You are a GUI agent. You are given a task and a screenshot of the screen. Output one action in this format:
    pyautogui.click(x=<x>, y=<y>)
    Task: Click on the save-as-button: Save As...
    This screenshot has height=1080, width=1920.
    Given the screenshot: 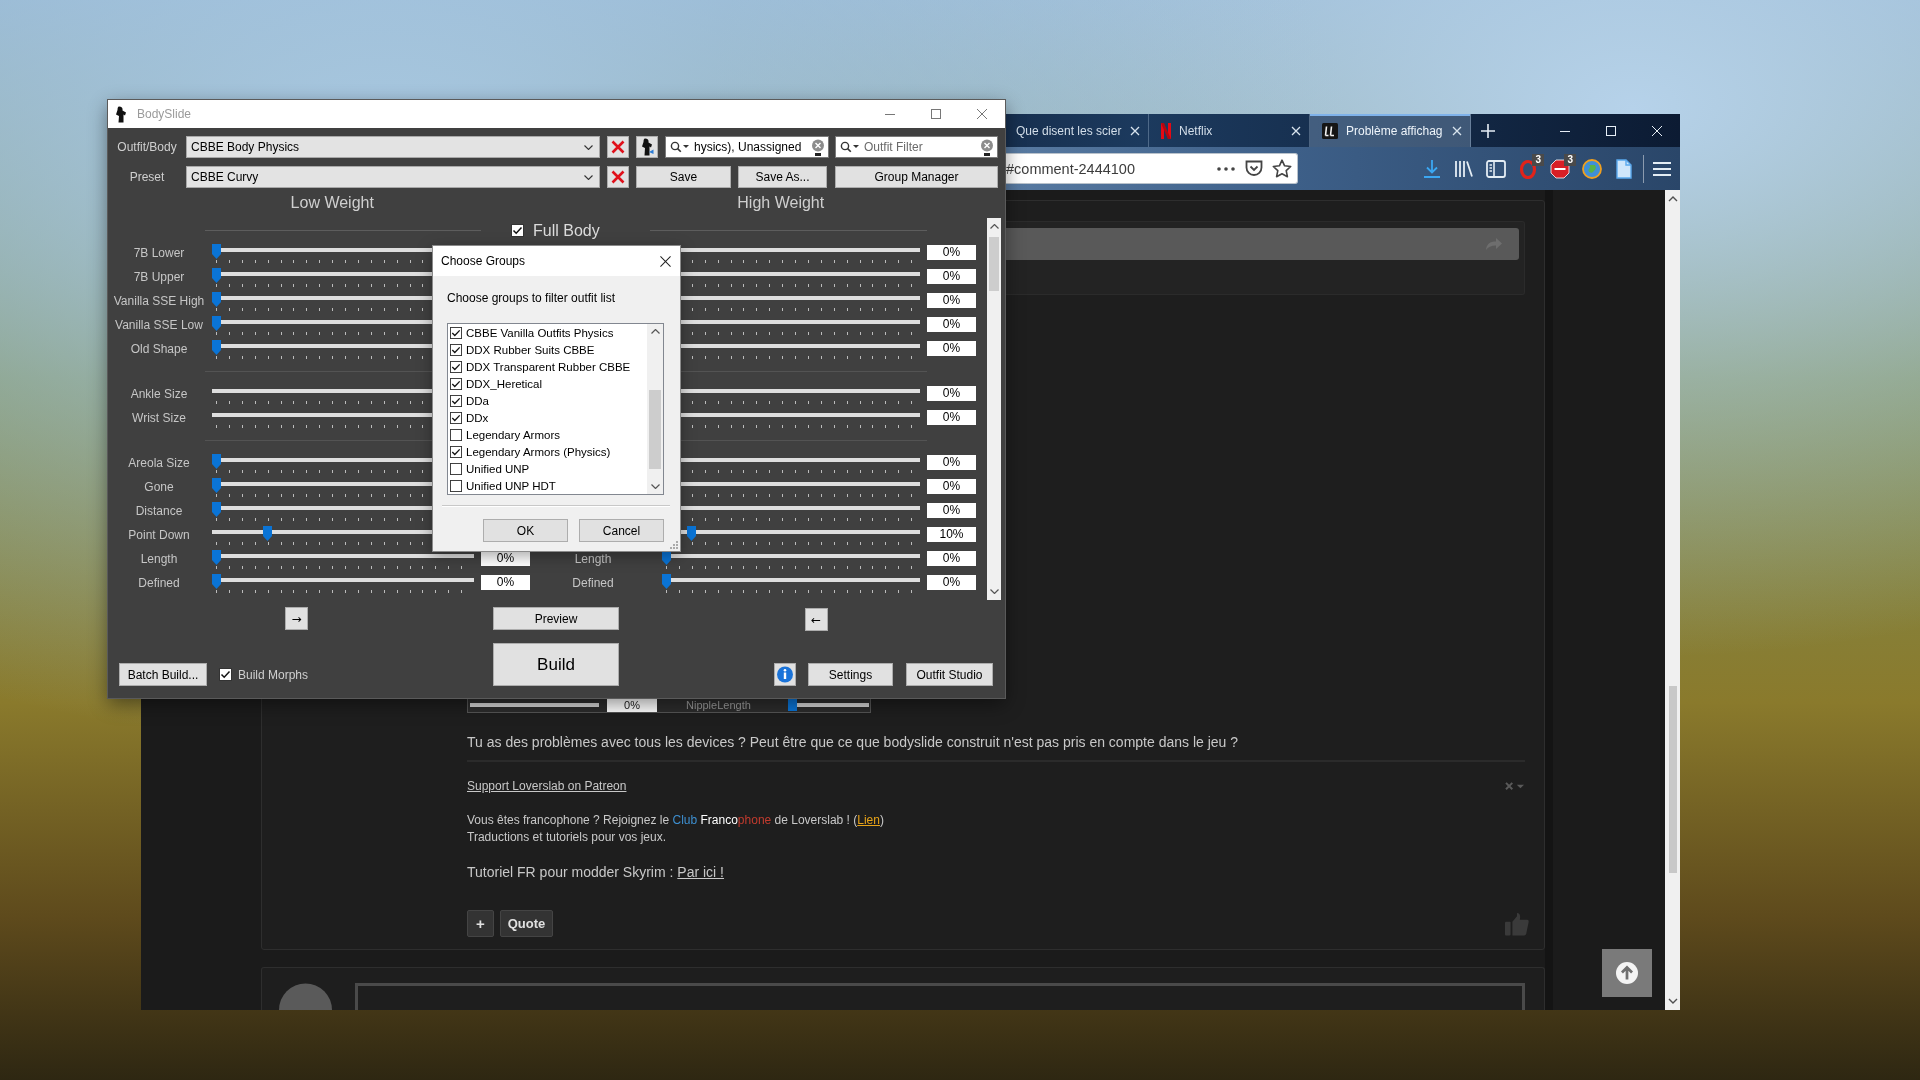 What is the action you would take?
    pyautogui.click(x=782, y=177)
    